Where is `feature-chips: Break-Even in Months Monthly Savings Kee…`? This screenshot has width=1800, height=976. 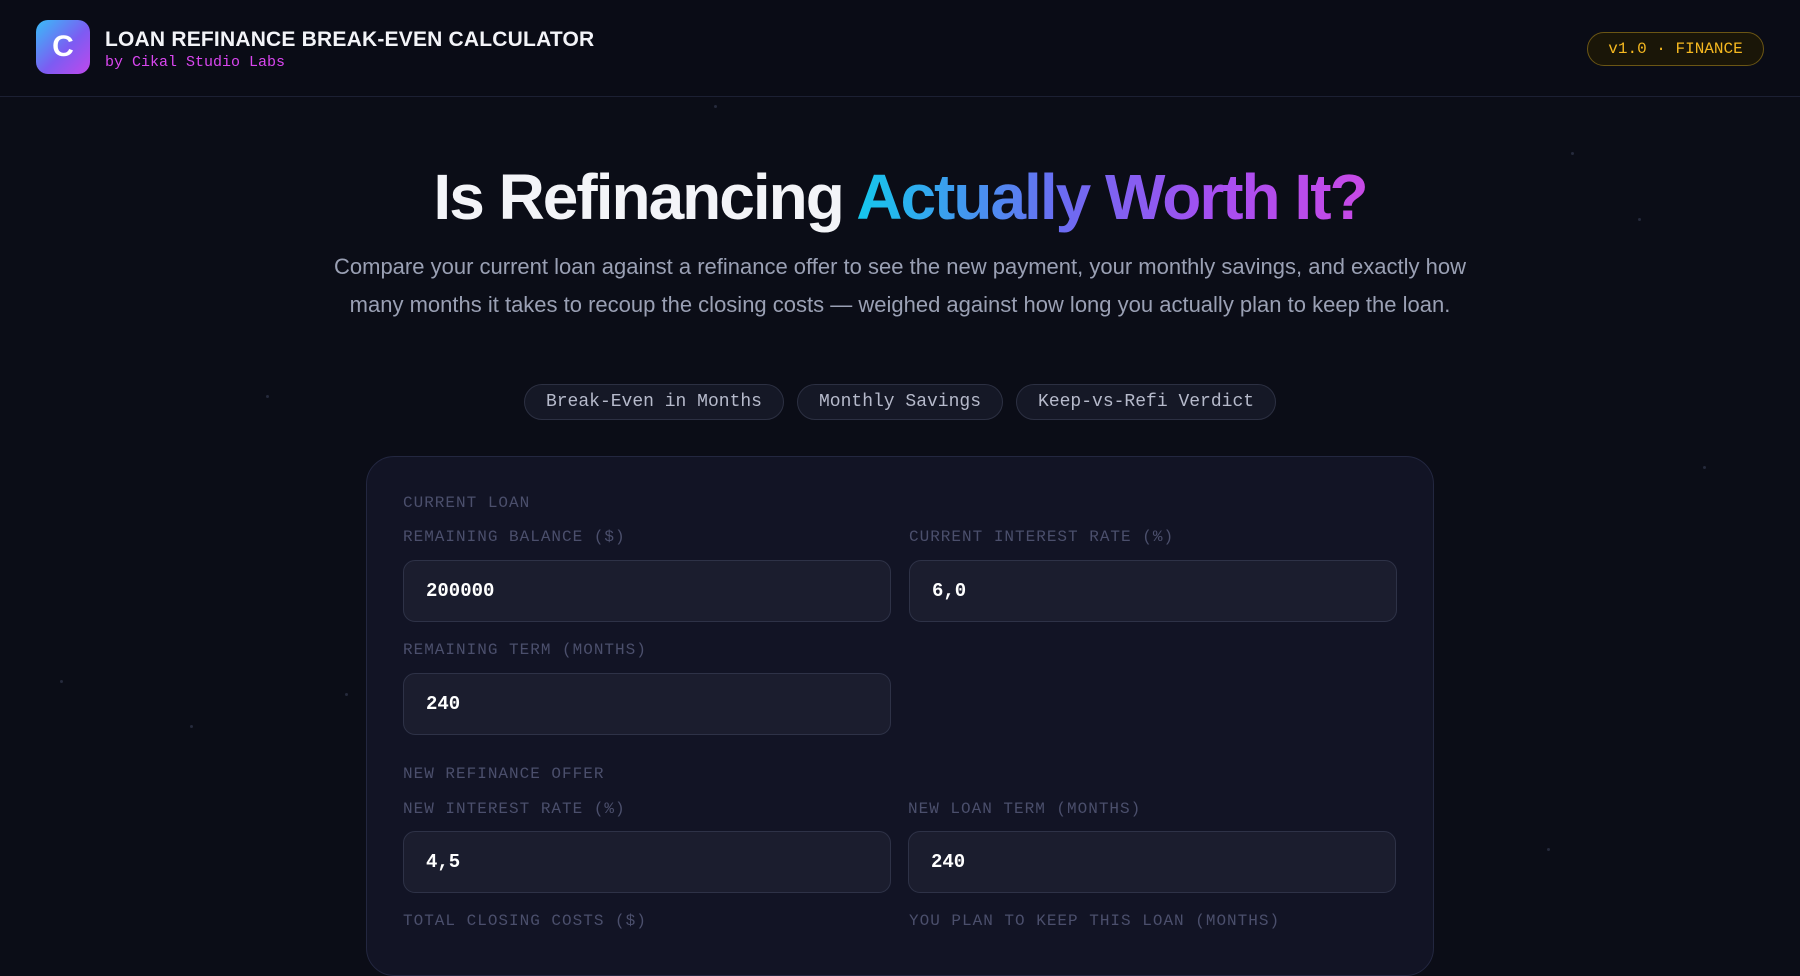
feature-chips: Break-Even in Months Monthly Savings Kee… is located at coordinates (900, 402).